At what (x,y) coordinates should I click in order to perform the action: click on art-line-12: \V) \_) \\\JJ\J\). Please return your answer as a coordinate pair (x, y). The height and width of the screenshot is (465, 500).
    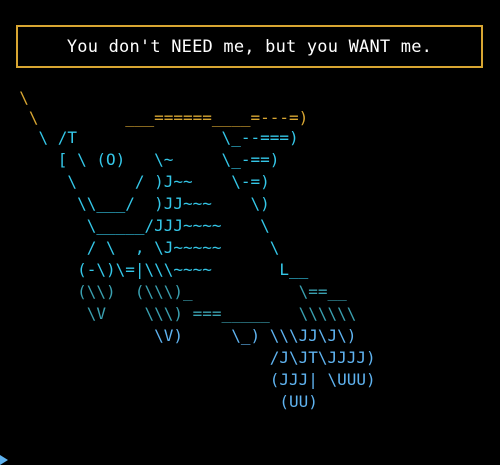
    Looking at the image, I should click on (178, 335).